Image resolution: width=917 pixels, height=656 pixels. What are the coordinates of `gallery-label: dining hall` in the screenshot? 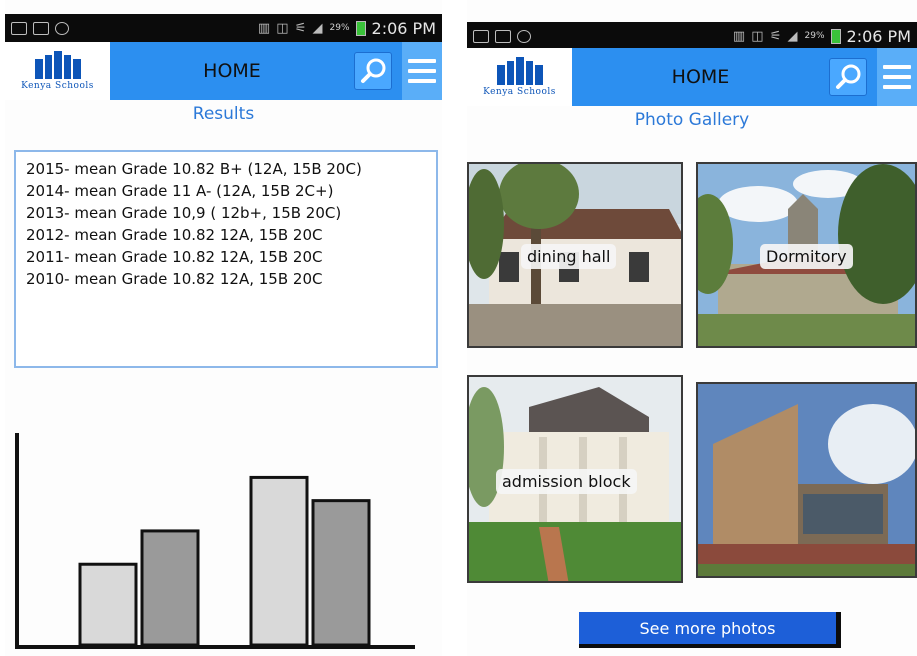 It's located at (569, 256).